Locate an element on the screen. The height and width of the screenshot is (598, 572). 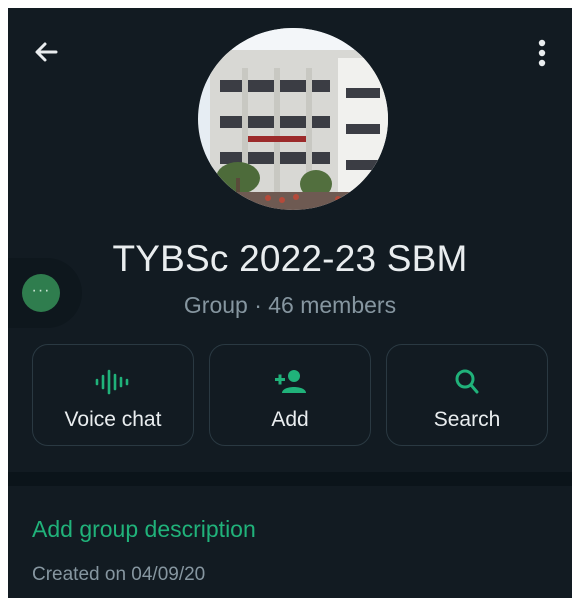
search-icon is located at coordinates (467, 381).